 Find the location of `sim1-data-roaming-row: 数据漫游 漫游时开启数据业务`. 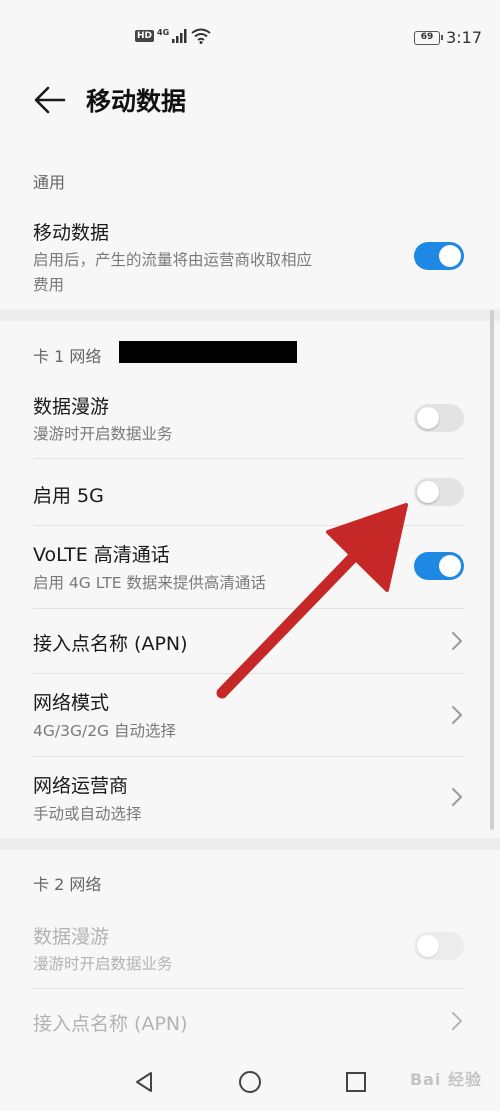

sim1-data-roaming-row: 数据漫游 漫游时开启数据业务 is located at coordinates (250, 419).